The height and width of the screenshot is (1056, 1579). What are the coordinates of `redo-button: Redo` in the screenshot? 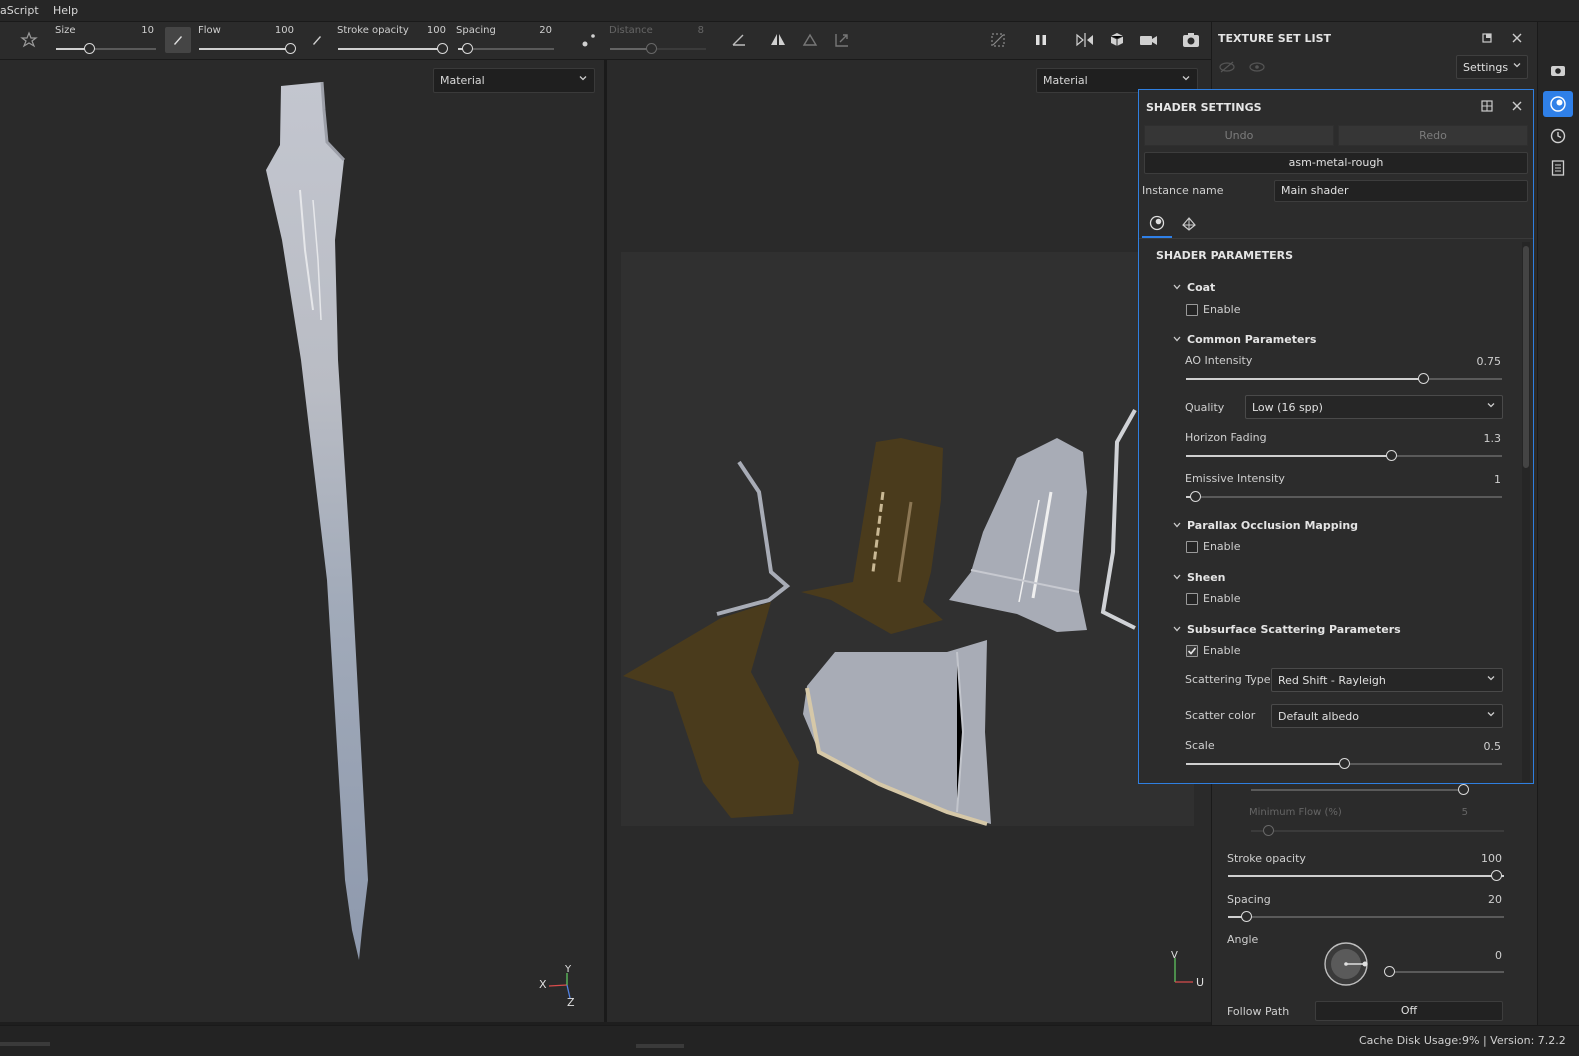 It's located at (1433, 135).